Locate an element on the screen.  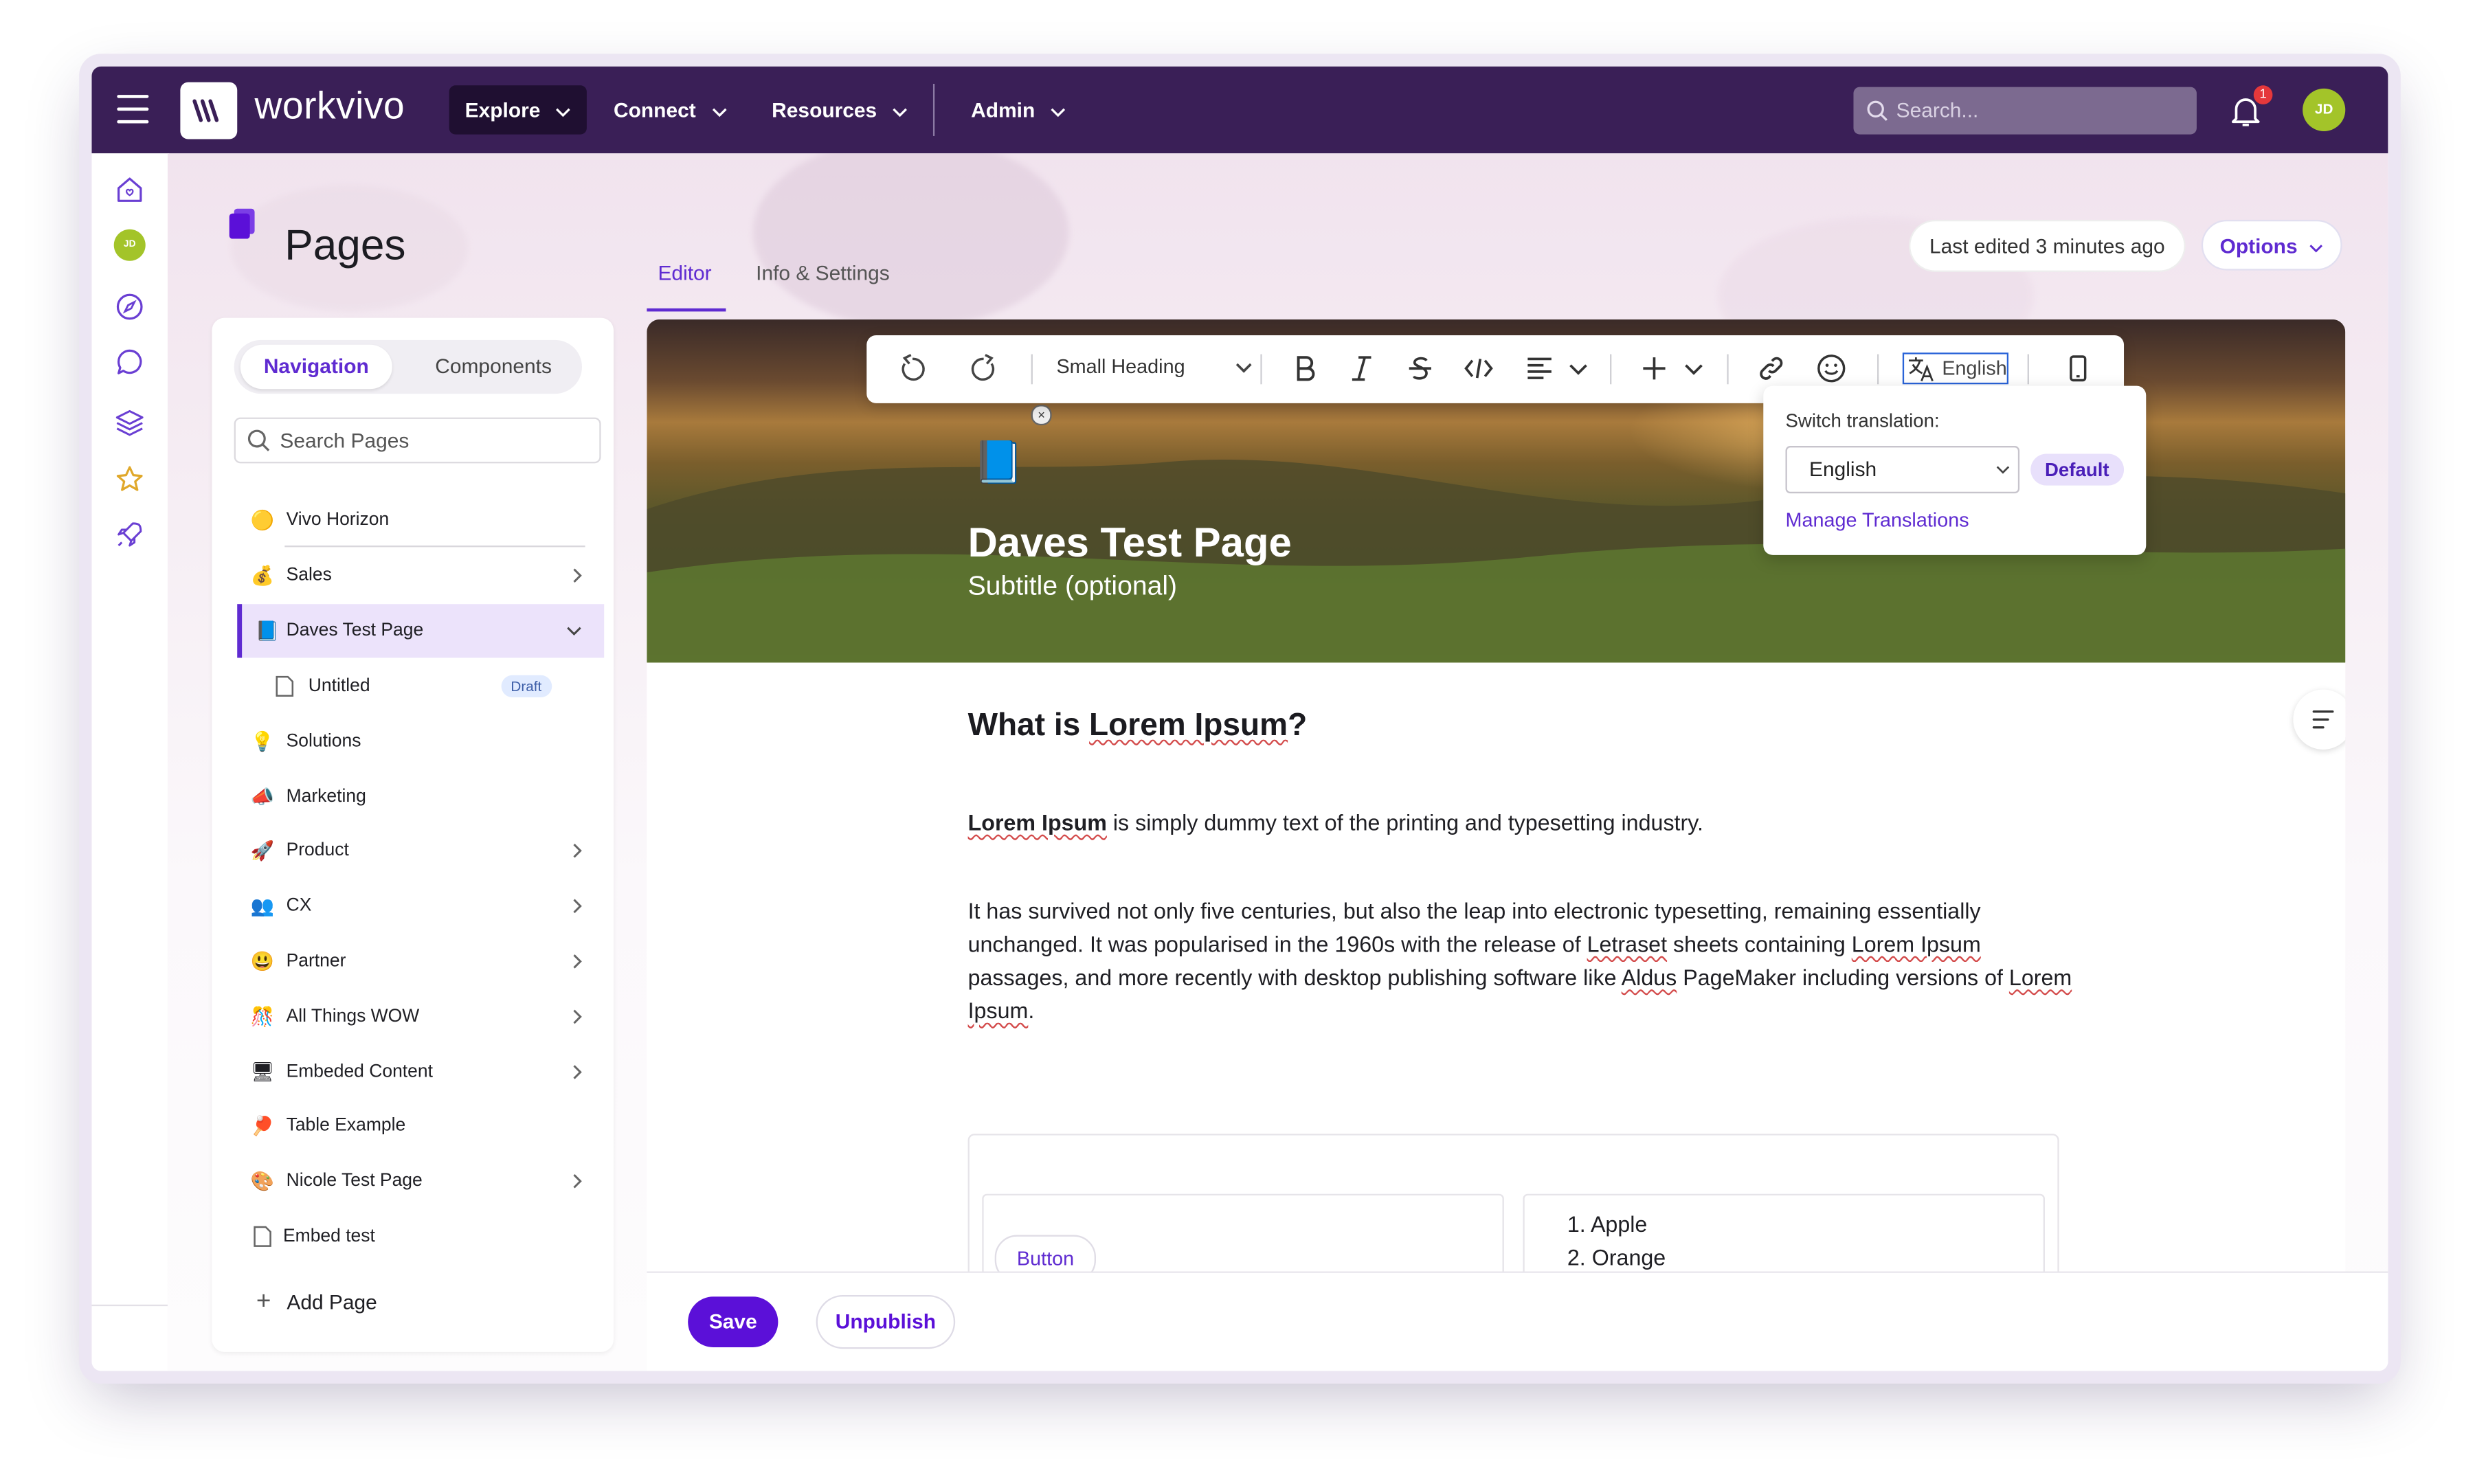
page-emoji-icon: 🎨 is located at coordinates (262, 1181).